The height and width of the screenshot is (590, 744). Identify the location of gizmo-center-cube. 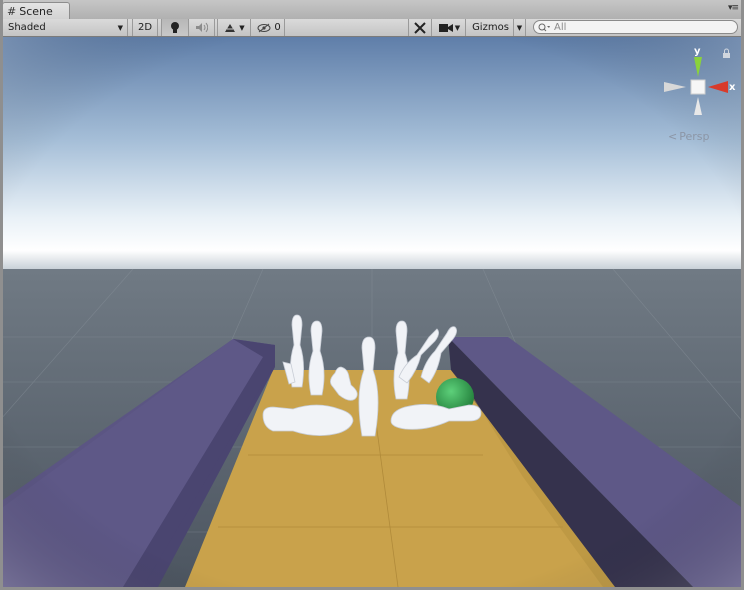
(698, 87).